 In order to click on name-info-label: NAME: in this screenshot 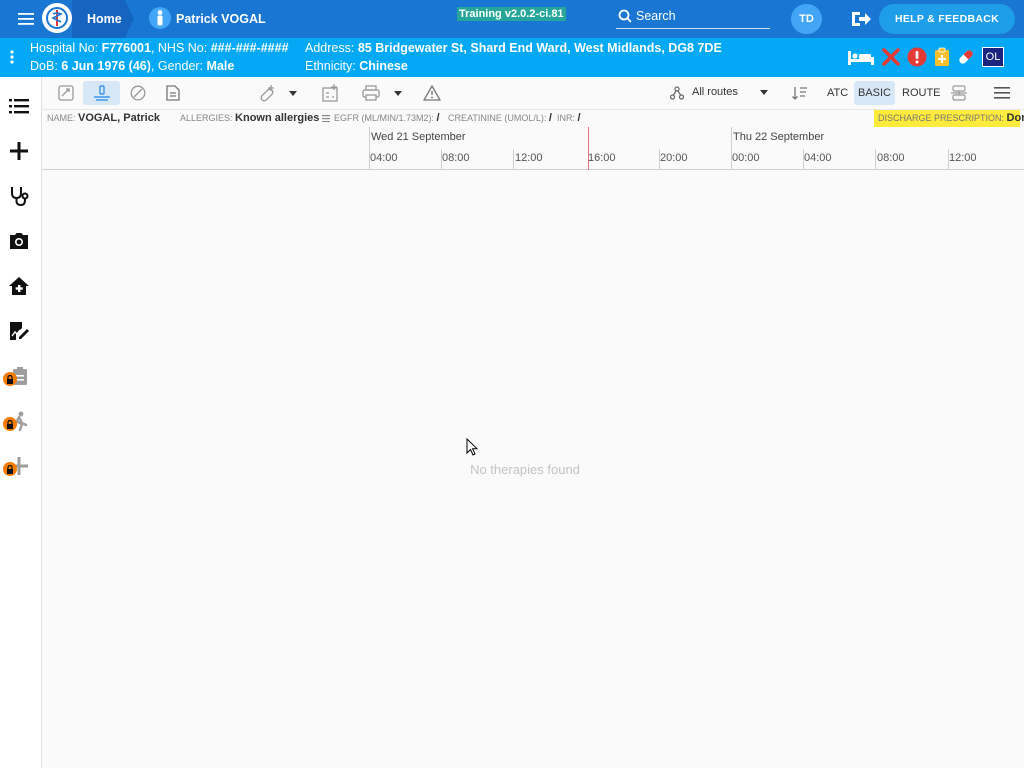, I will do `click(61, 118)`.